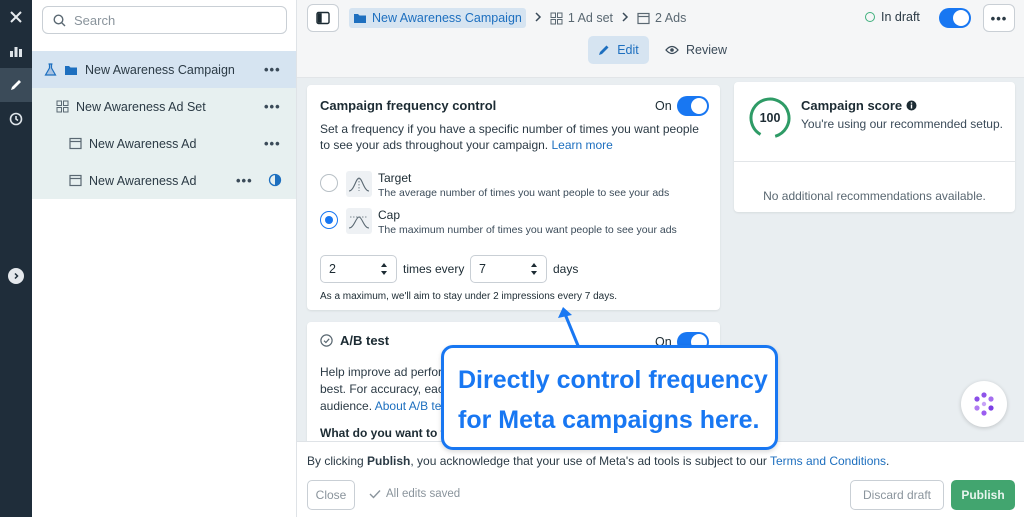 The height and width of the screenshot is (517, 1024). Describe the element at coordinates (434, 269) in the screenshot. I see `times-every-label: times every` at that location.